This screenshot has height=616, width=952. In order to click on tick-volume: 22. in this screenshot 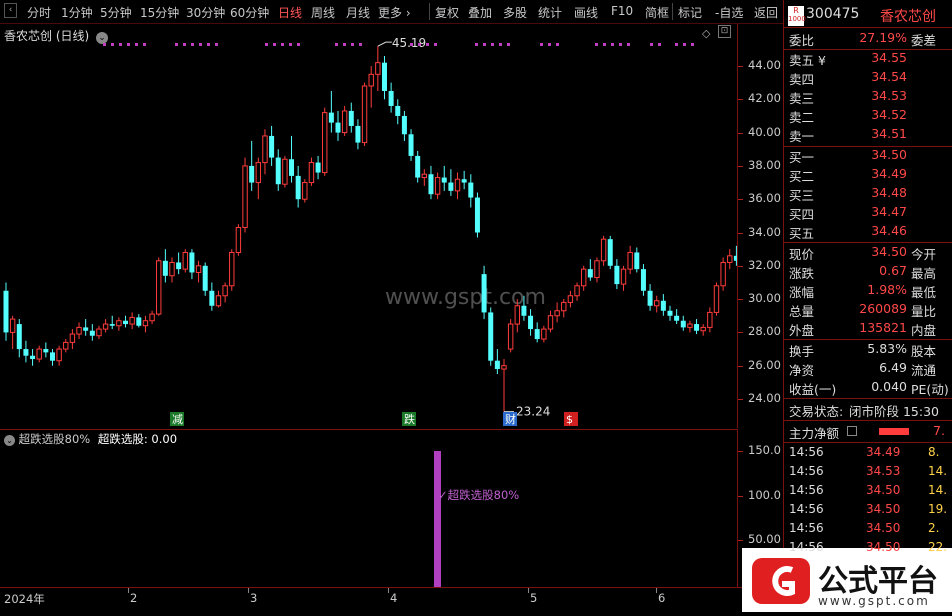, I will do `click(938, 547)`.